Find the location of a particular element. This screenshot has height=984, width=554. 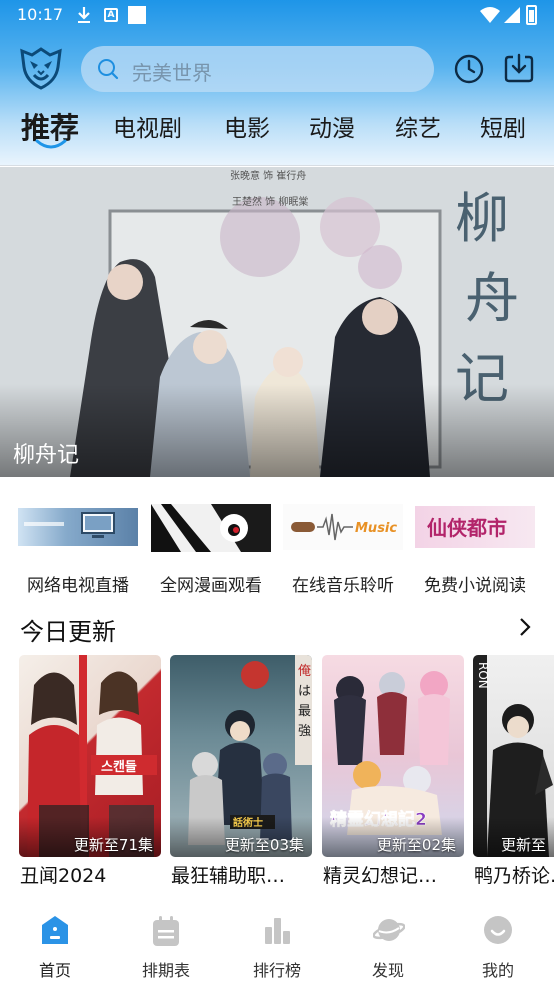

section-title-today: 今日更新 is located at coordinates (68, 632).